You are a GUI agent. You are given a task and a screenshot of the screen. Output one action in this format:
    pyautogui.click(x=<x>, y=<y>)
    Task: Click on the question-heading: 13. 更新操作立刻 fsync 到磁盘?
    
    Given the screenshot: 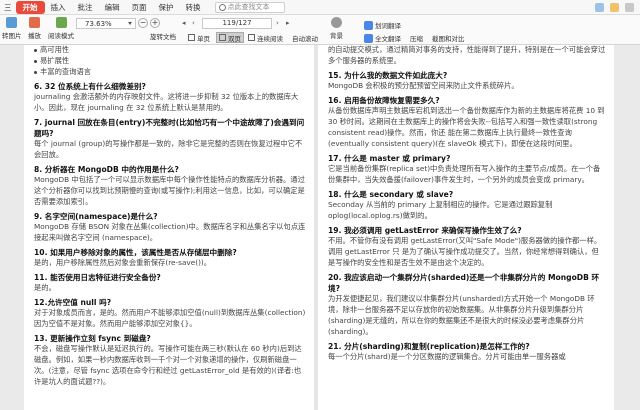 What is the action you would take?
    pyautogui.click(x=92, y=339)
    